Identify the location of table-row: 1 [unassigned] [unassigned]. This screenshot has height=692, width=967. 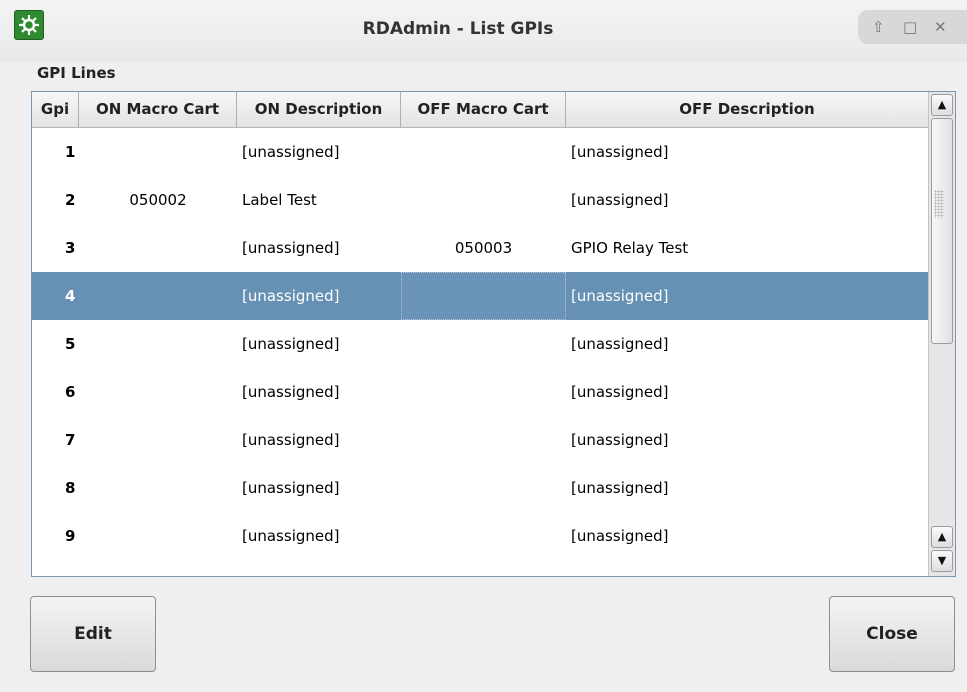
(480, 152).